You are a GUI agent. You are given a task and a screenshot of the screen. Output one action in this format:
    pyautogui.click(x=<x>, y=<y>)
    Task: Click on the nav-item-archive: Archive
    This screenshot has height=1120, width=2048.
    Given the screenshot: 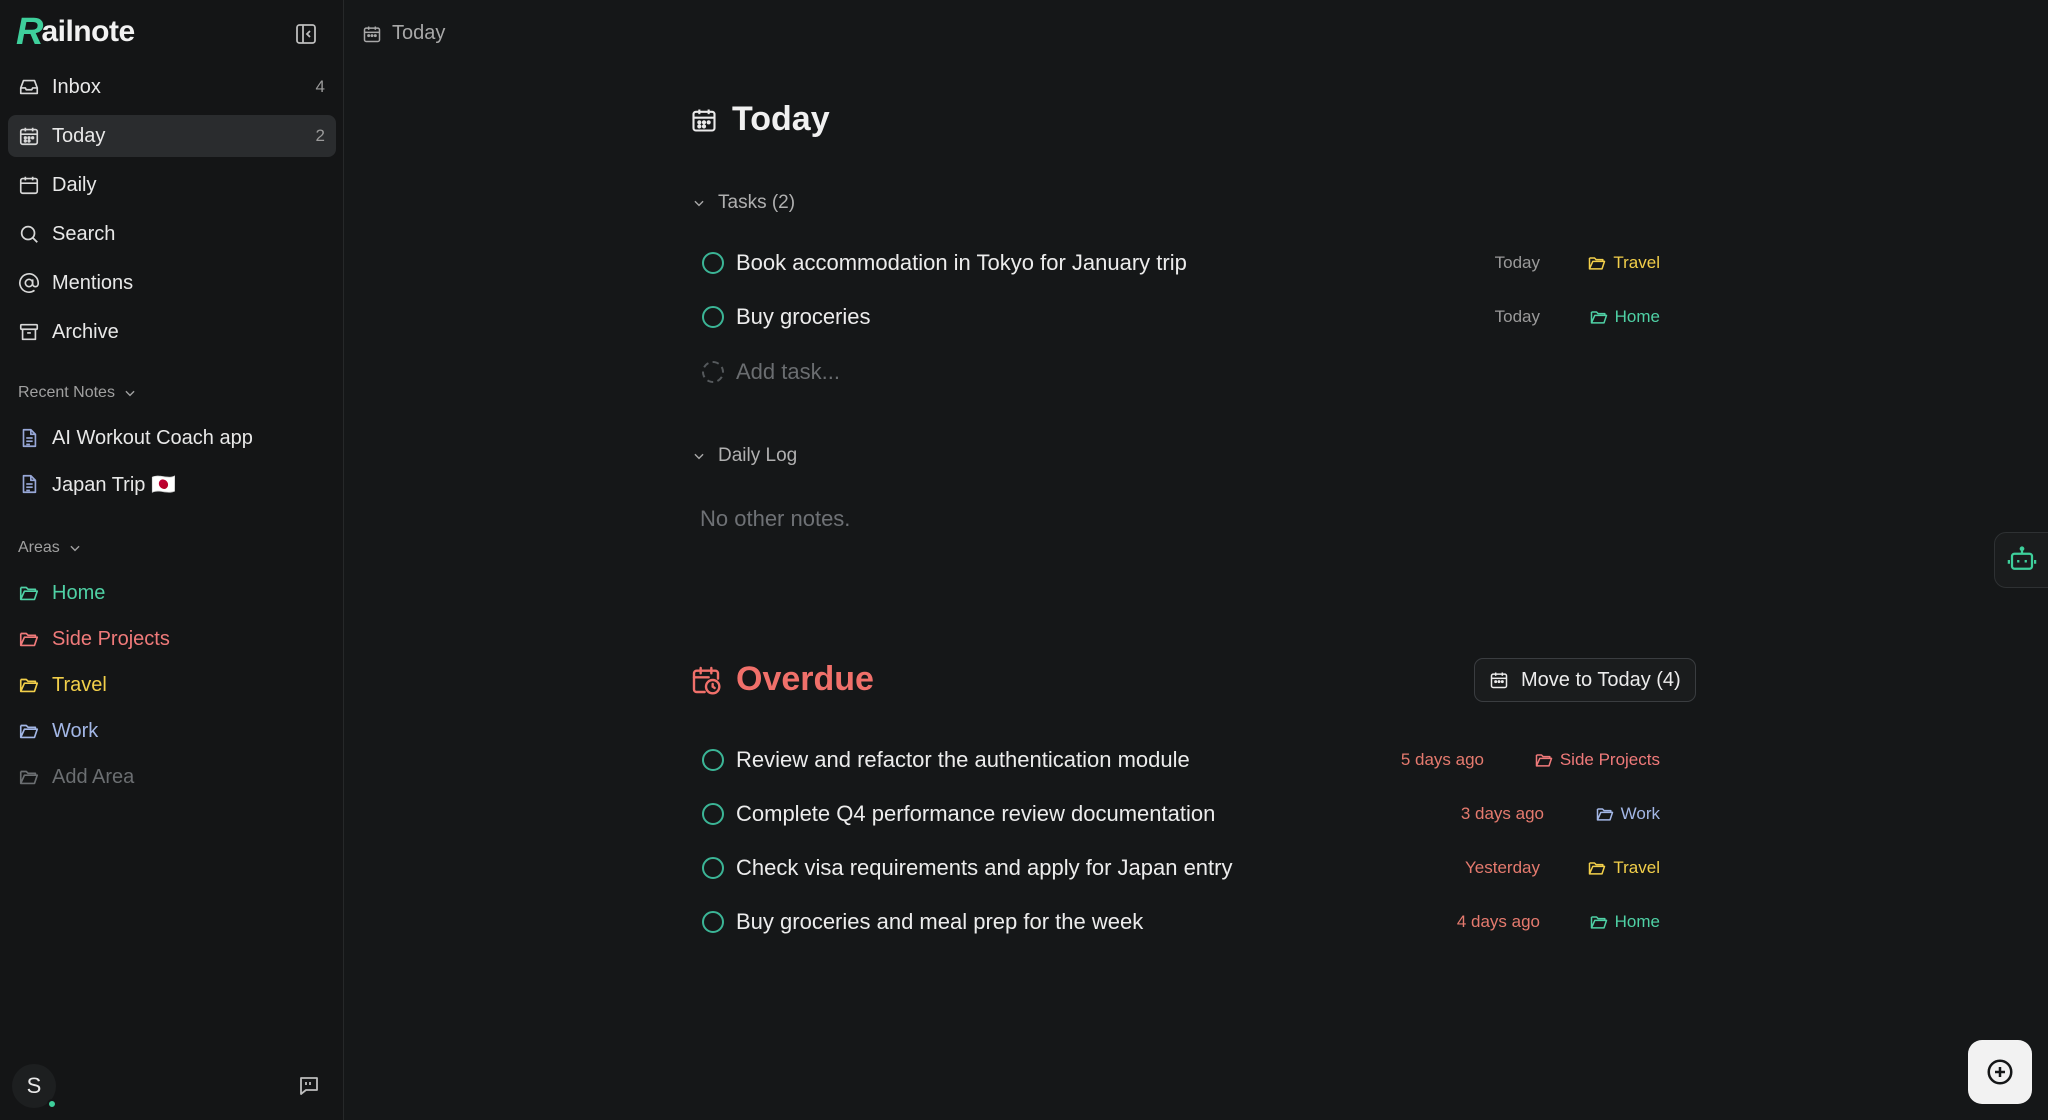 What is the action you would take?
    pyautogui.click(x=172, y=332)
    